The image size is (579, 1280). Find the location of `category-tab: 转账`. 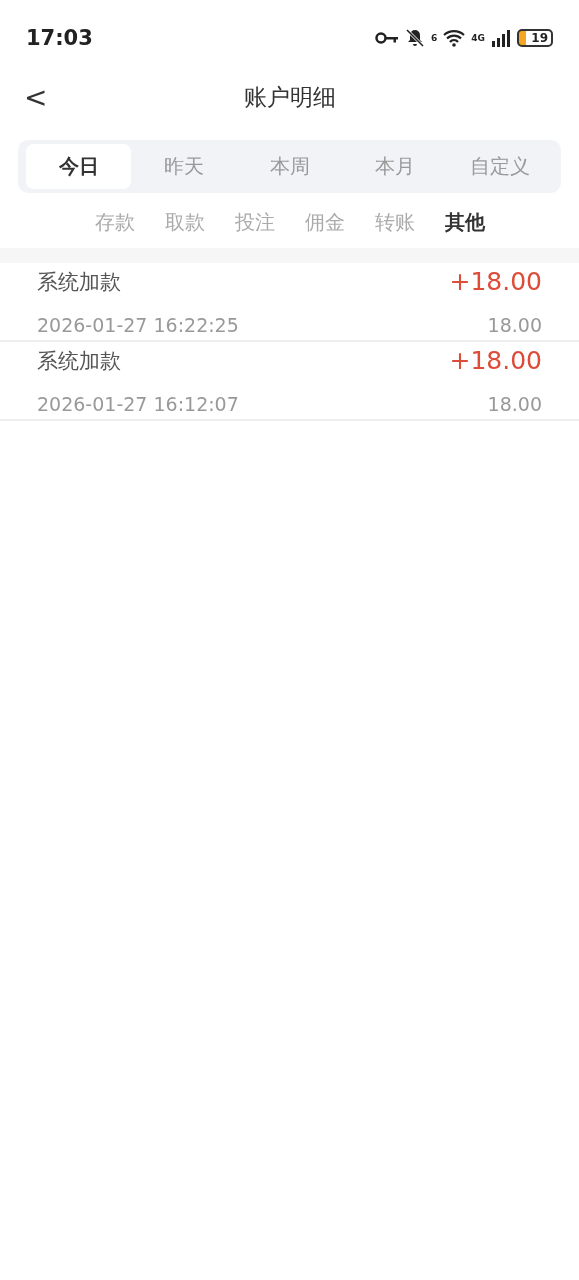

category-tab: 转账 is located at coordinates (394, 222).